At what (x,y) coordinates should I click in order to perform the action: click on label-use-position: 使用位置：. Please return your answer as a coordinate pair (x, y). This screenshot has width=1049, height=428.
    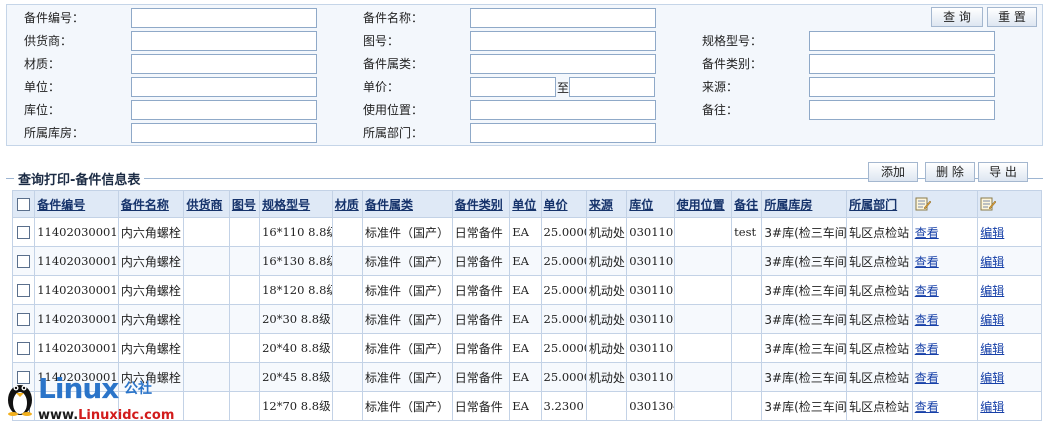
    Looking at the image, I should click on (393, 110).